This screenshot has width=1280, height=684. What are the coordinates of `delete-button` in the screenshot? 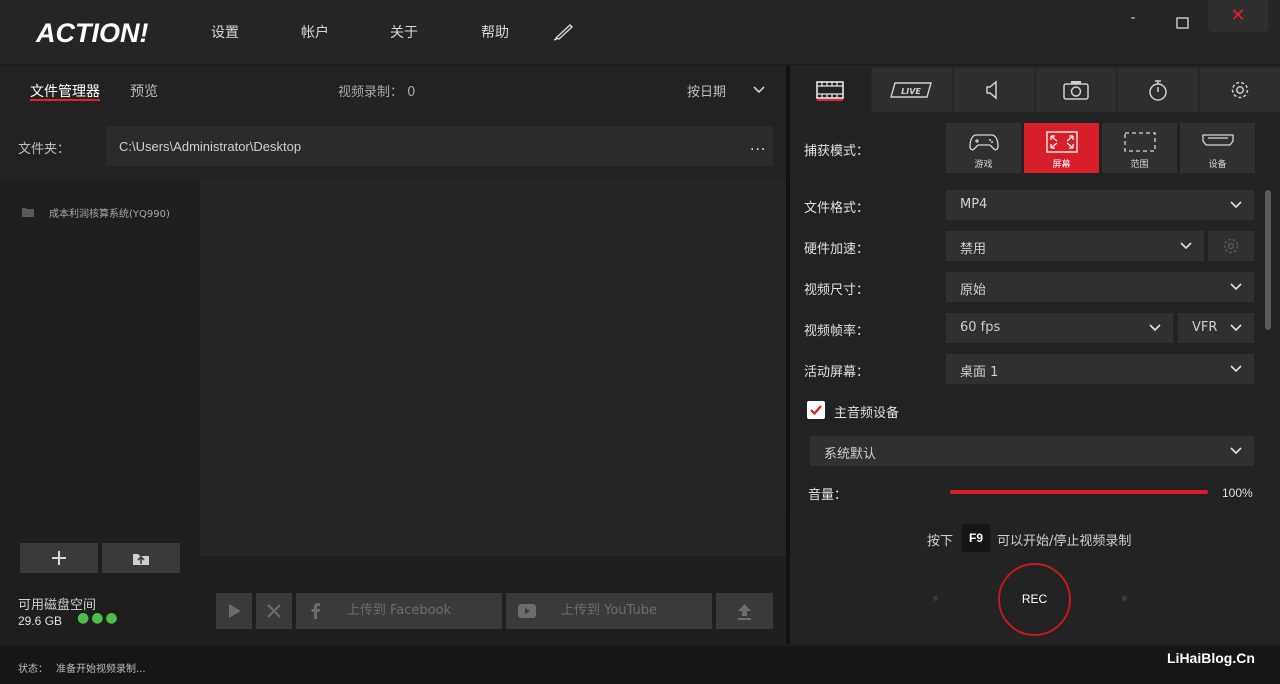 It's located at (274, 611).